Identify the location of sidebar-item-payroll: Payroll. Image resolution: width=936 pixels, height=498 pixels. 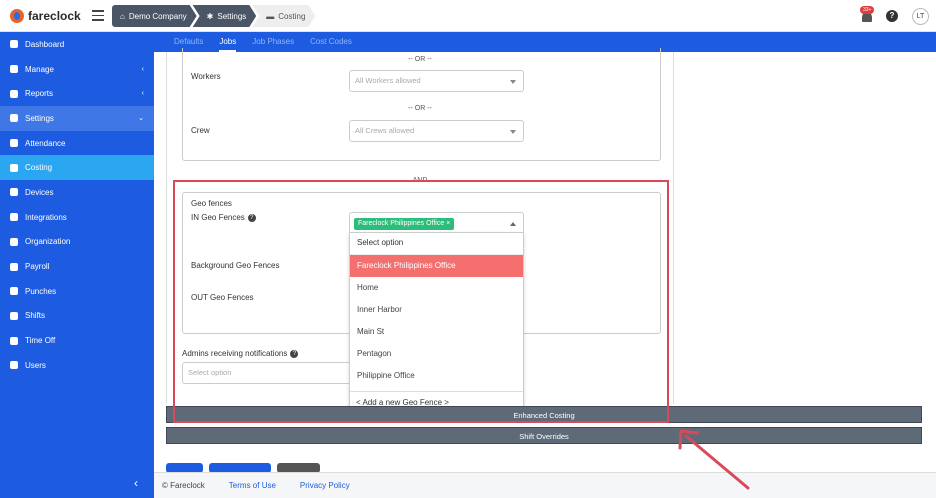
(77, 266).